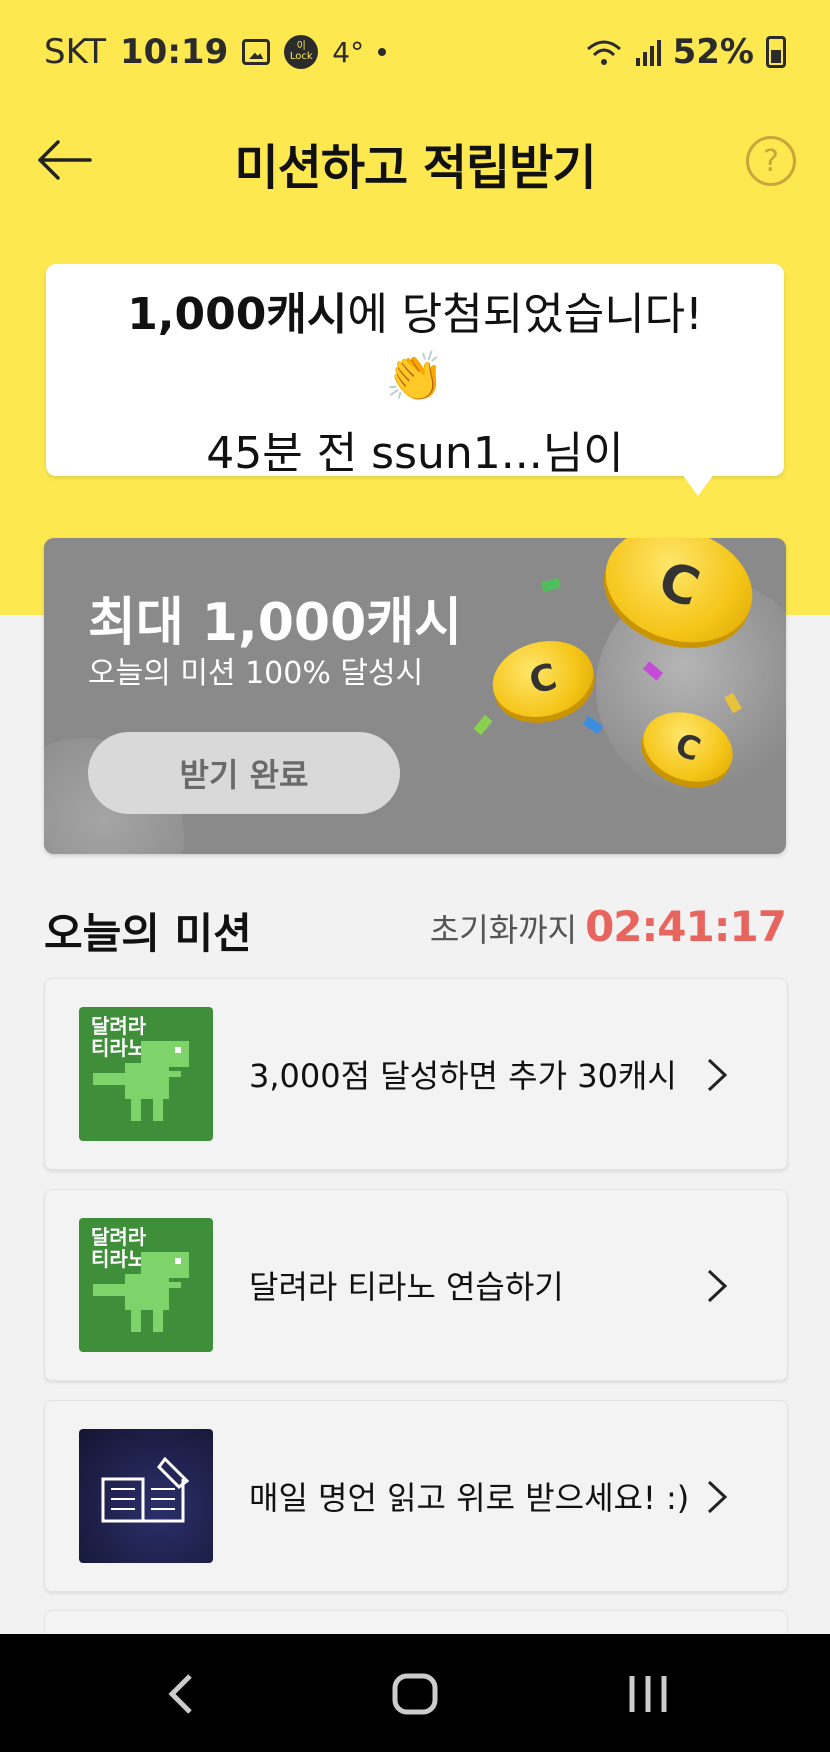 The height and width of the screenshot is (1752, 830). What do you see at coordinates (275, 623) in the screenshot?
I see `banner-title: 최대 1,000캐시` at bounding box center [275, 623].